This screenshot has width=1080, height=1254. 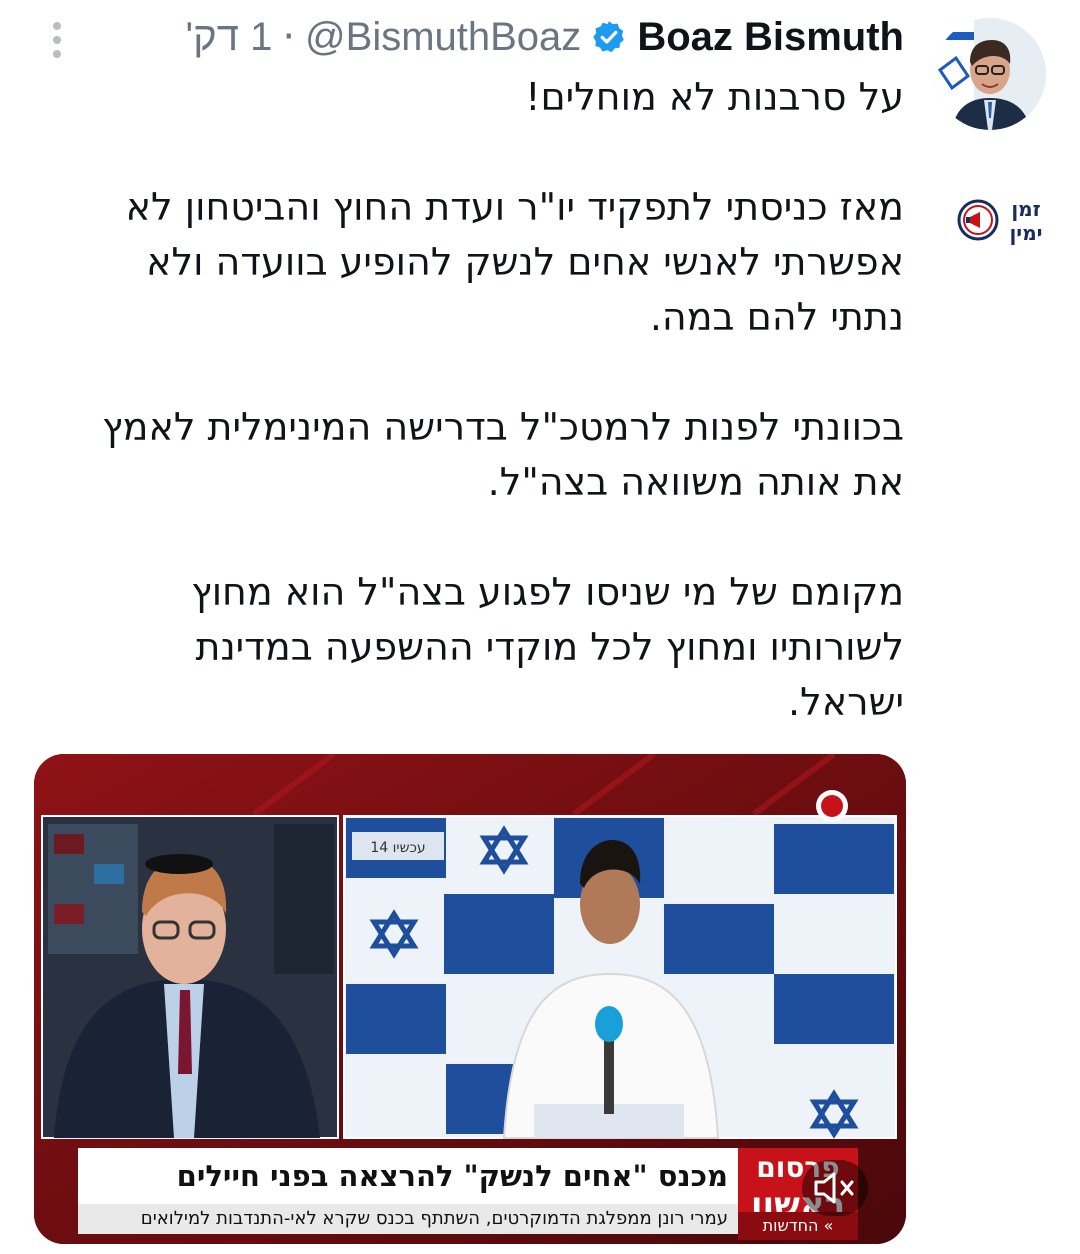 I want to click on author-name: Boaz Bismuth, so click(x=770, y=37).